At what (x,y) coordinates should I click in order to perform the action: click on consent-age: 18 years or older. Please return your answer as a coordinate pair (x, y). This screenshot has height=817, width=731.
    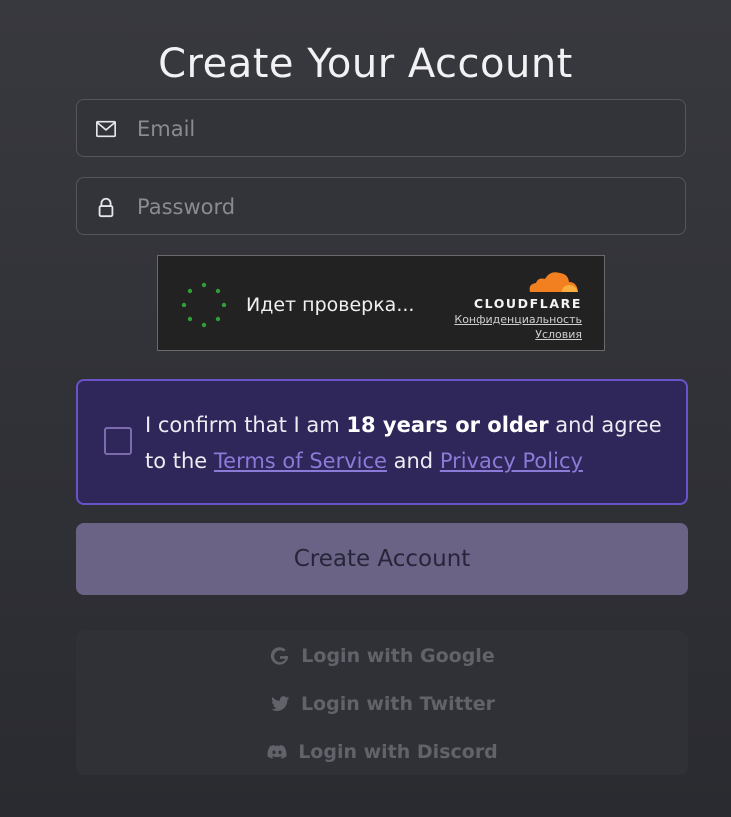
    Looking at the image, I should click on (447, 425).